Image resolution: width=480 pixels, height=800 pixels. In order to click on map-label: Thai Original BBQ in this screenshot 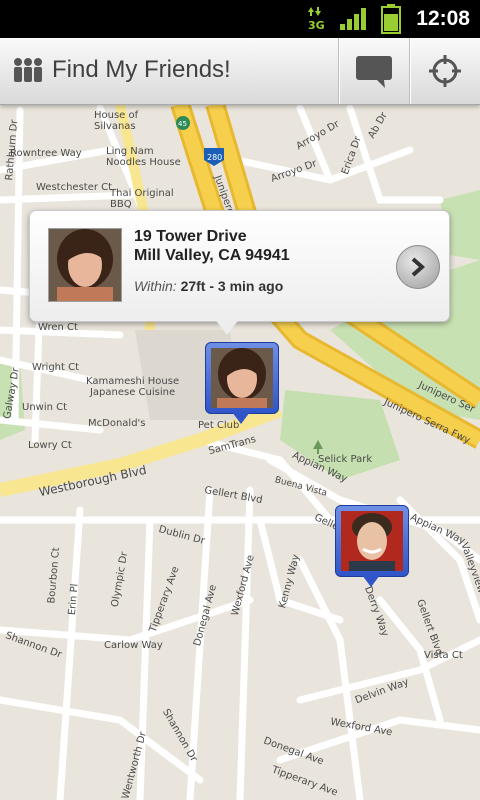, I will do `click(142, 199)`.